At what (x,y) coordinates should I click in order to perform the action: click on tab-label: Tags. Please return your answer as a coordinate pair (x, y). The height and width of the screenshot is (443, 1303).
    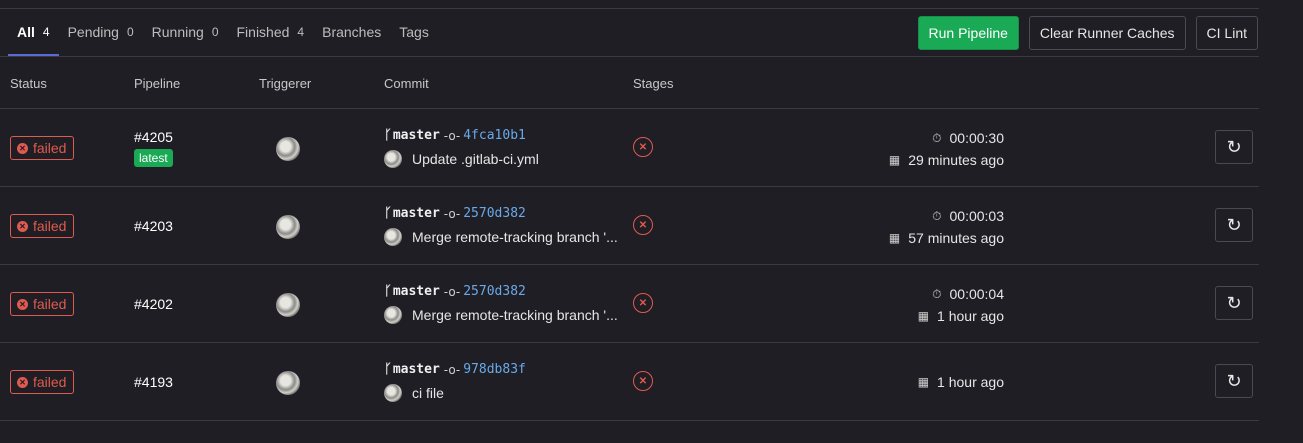
    Looking at the image, I should click on (414, 32).